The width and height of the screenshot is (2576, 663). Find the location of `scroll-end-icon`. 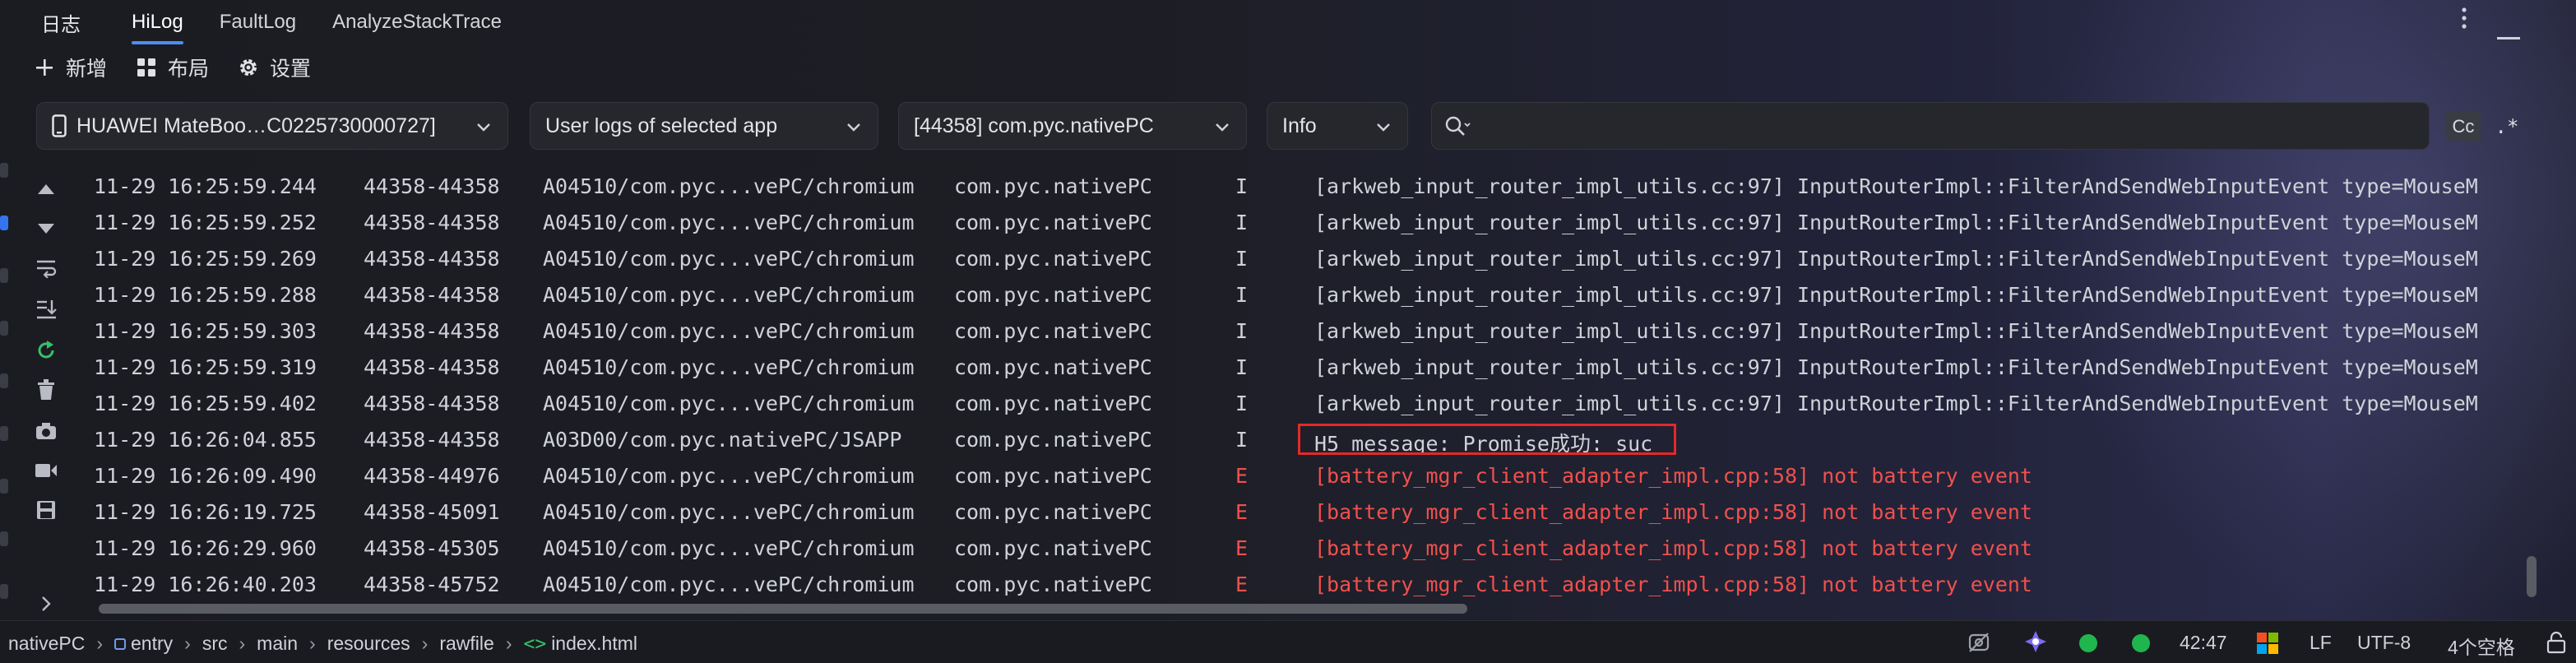

scroll-end-icon is located at coordinates (47, 309).